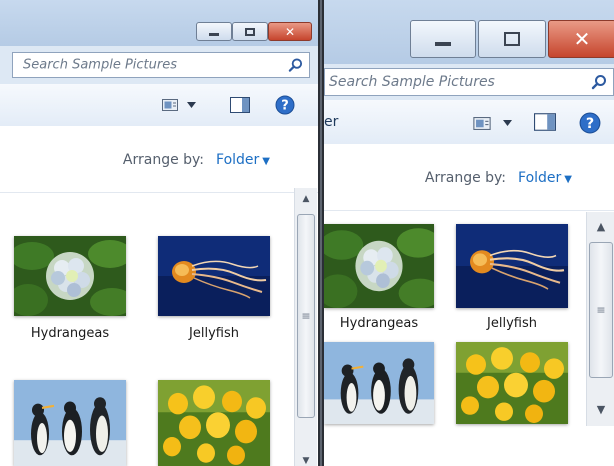 The width and height of the screenshot is (614, 466). I want to click on toolbar-partial-label: er, so click(331, 122).